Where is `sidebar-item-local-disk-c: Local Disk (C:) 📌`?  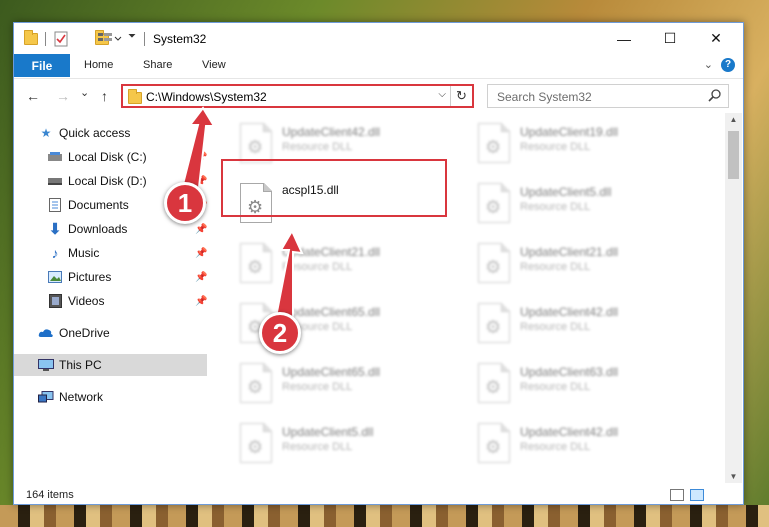 sidebar-item-local-disk-c: Local Disk (C:) 📌 is located at coordinates (110, 157).